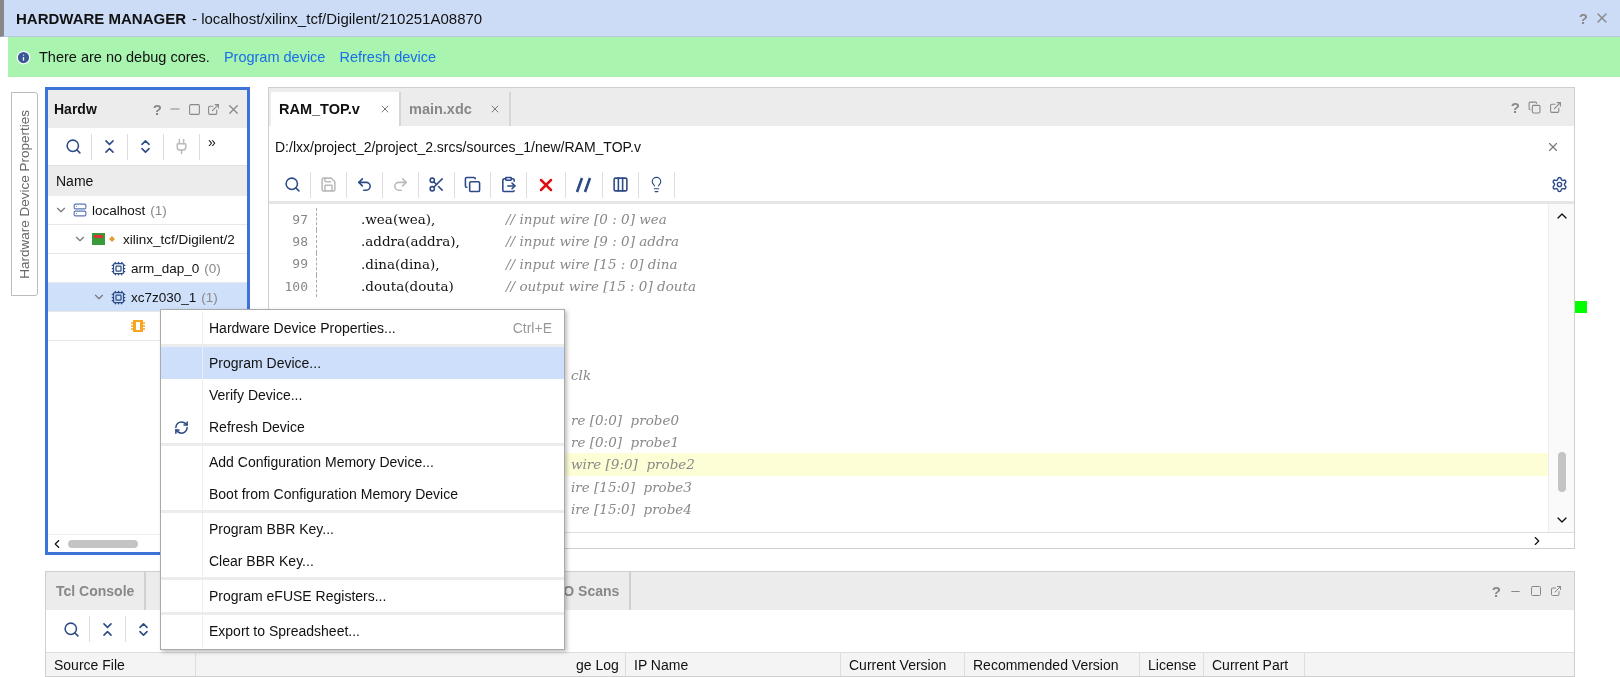  What do you see at coordinates (76, 109) in the screenshot?
I see `panel-title: Hardw` at bounding box center [76, 109].